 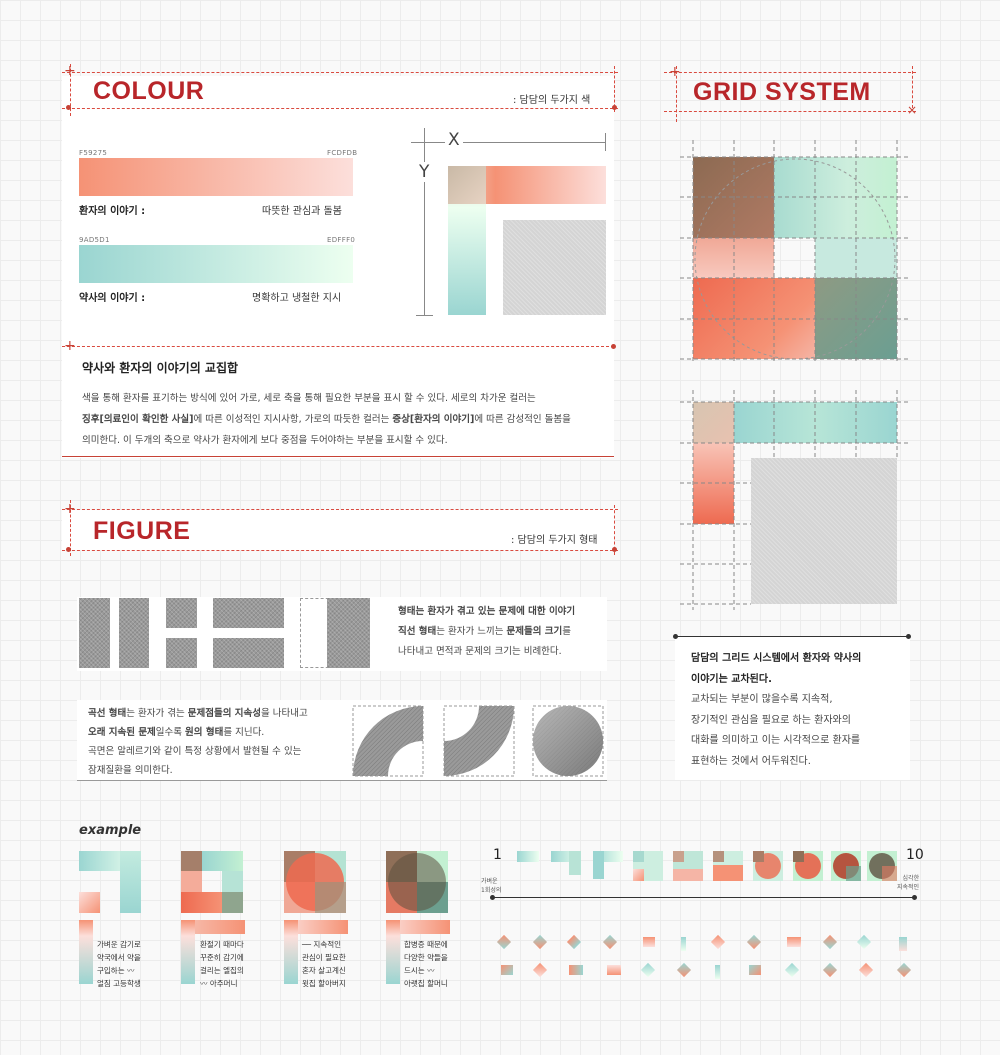 What do you see at coordinates (340, 550) in the screenshot?
I see `figure-frame-bottom` at bounding box center [340, 550].